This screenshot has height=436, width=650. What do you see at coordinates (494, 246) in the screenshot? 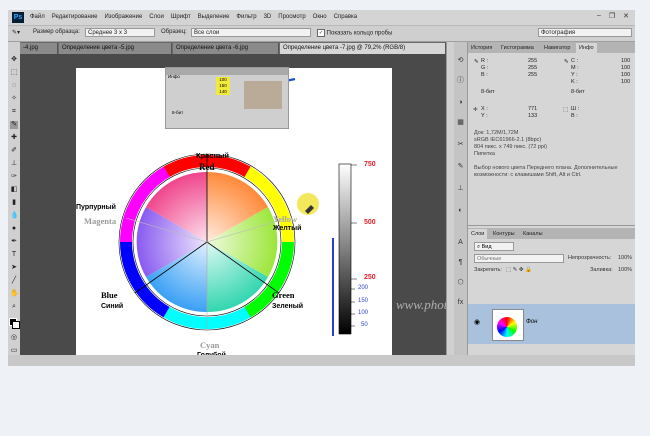
I see `layer-kind-filter: ⌕ Вид` at bounding box center [494, 246].